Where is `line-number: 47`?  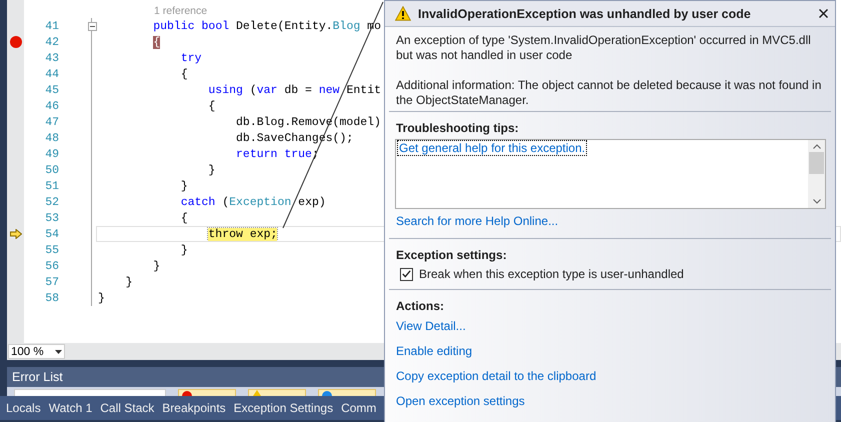 line-number: 47 is located at coordinates (52, 122).